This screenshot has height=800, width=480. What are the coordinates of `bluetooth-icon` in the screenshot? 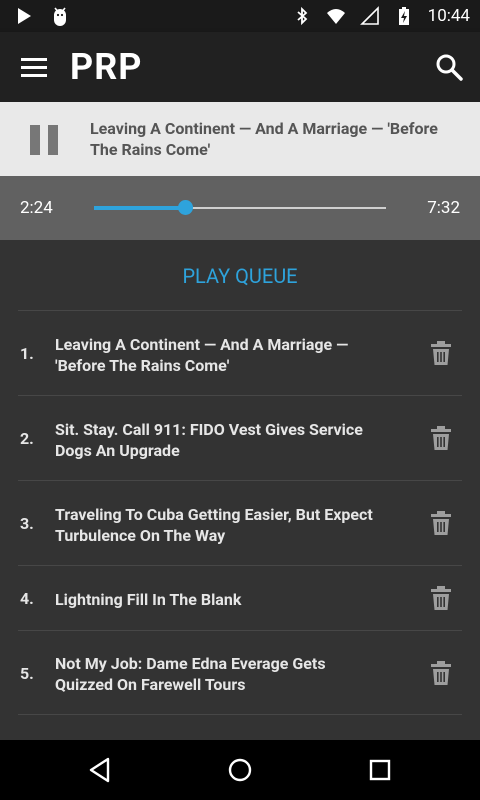 It's located at (302, 16).